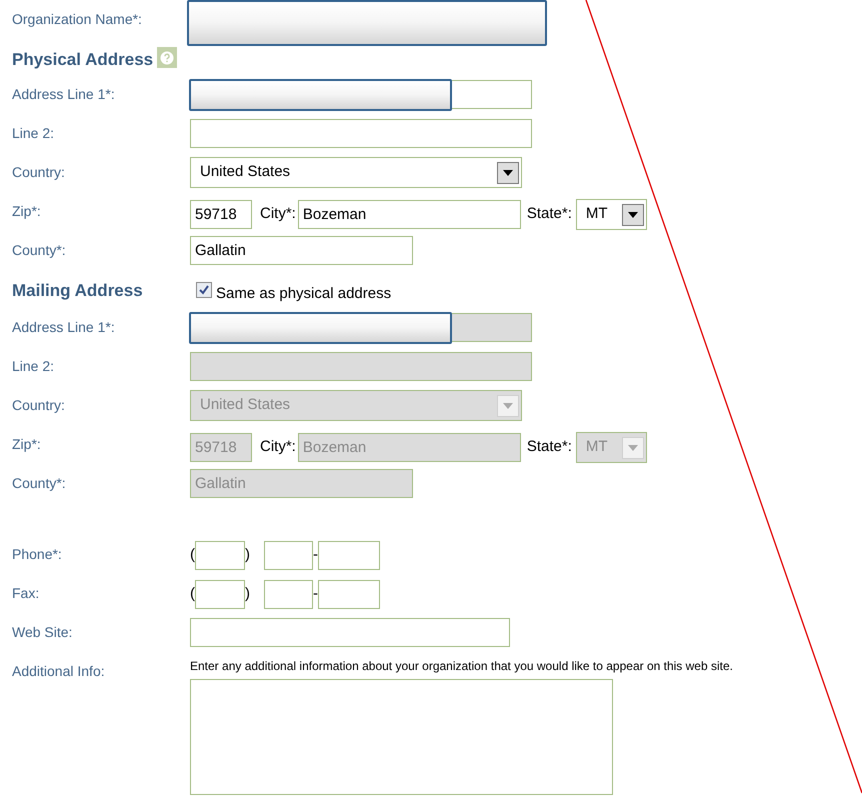 The image size is (862, 797). I want to click on help-icon, so click(167, 57).